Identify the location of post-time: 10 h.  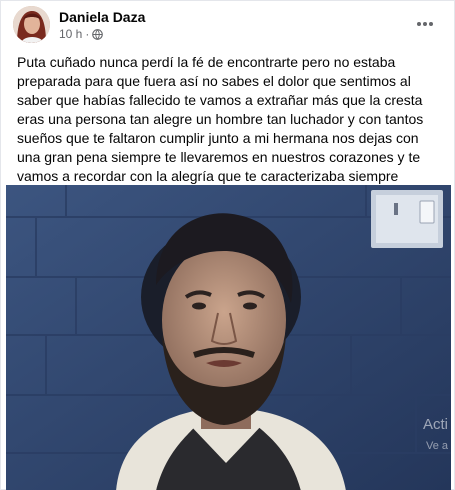
(70, 34).